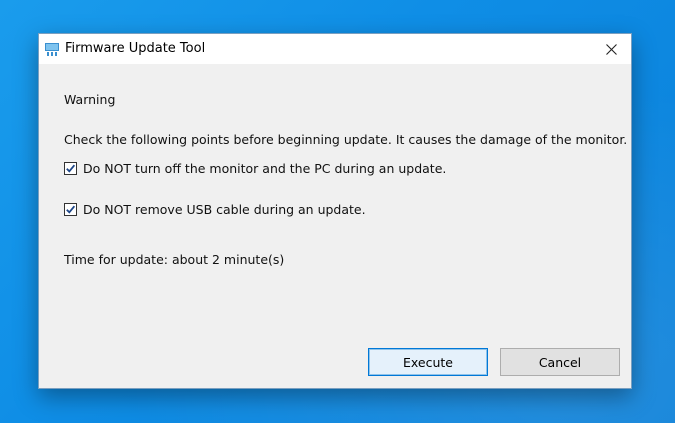 The image size is (675, 423). I want to click on monitor-firmware-icon, so click(52, 49).